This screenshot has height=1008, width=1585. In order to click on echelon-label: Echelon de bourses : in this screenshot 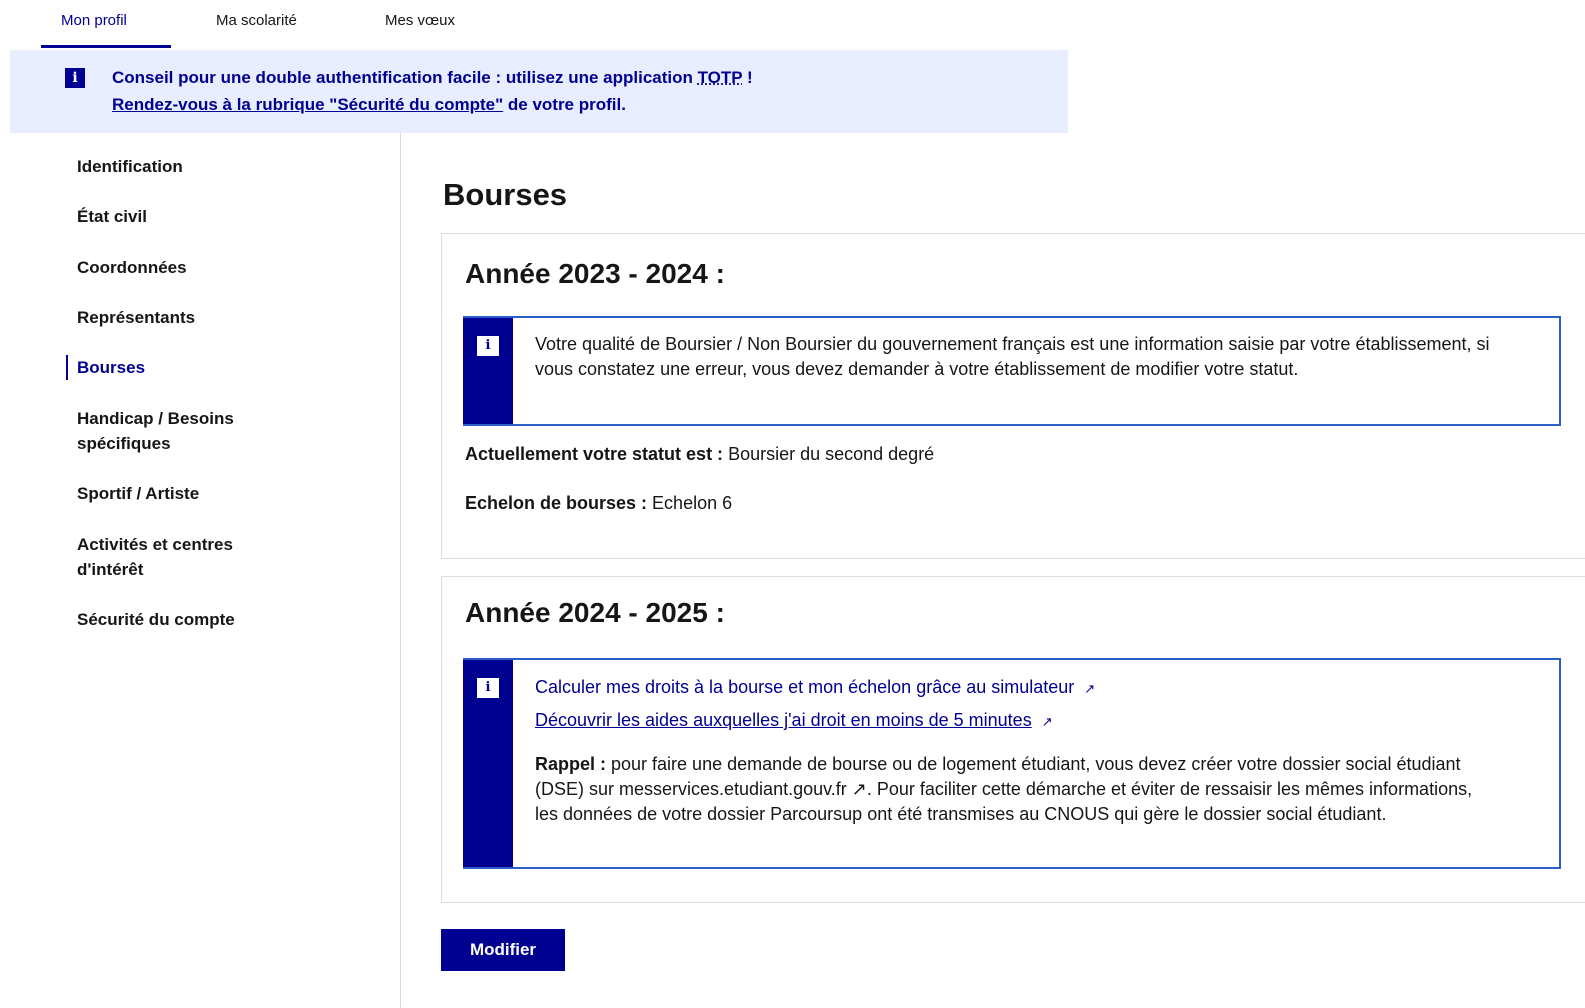, I will do `click(556, 503)`.